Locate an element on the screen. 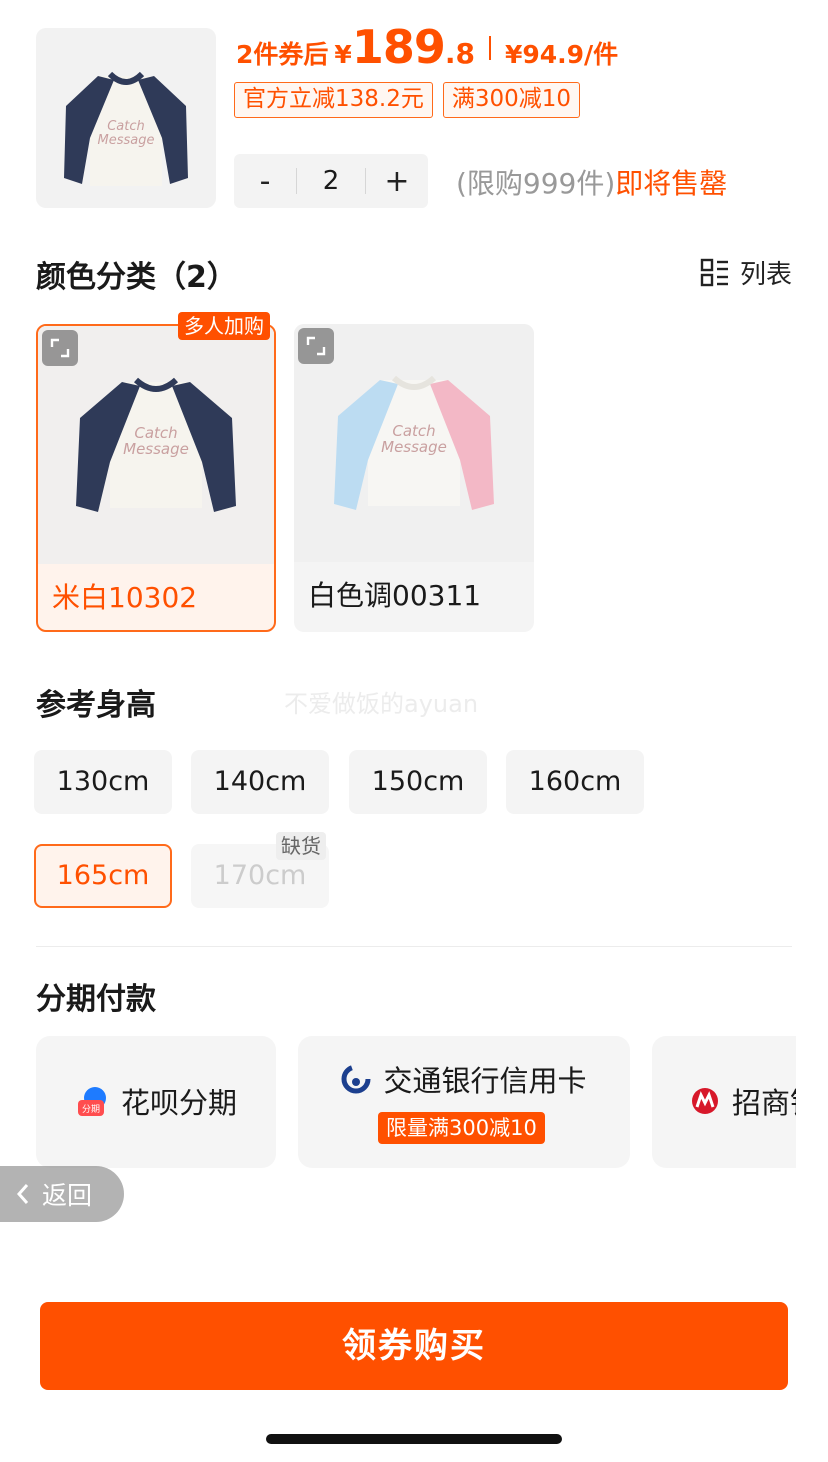 This screenshot has height=1462, width=828. chevron-left-icon is located at coordinates (22, 1194).